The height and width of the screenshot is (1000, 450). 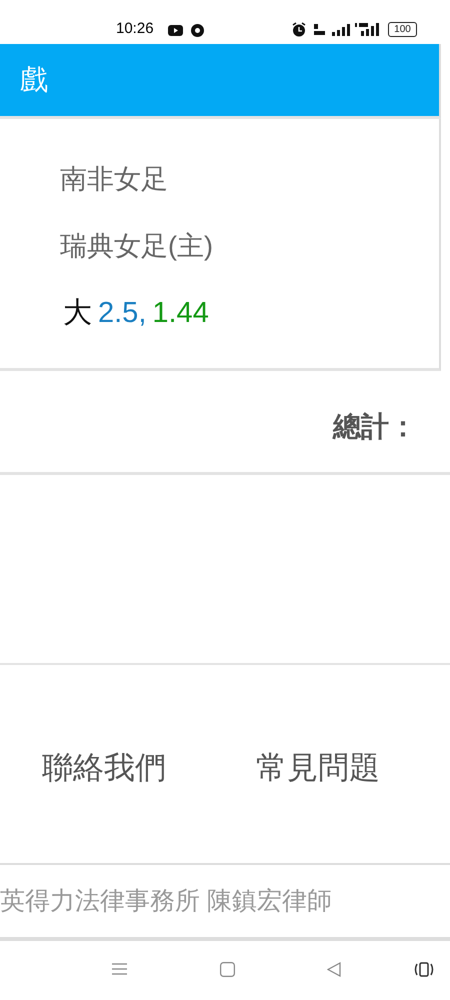 I want to click on clock: 10:26, so click(x=135, y=29).